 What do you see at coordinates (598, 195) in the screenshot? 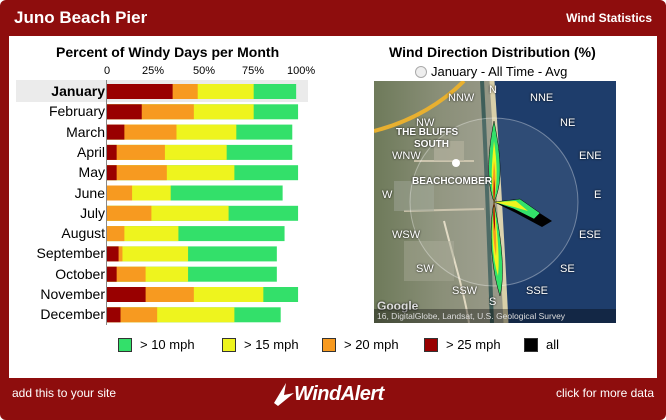
I see `compass-e: E` at bounding box center [598, 195].